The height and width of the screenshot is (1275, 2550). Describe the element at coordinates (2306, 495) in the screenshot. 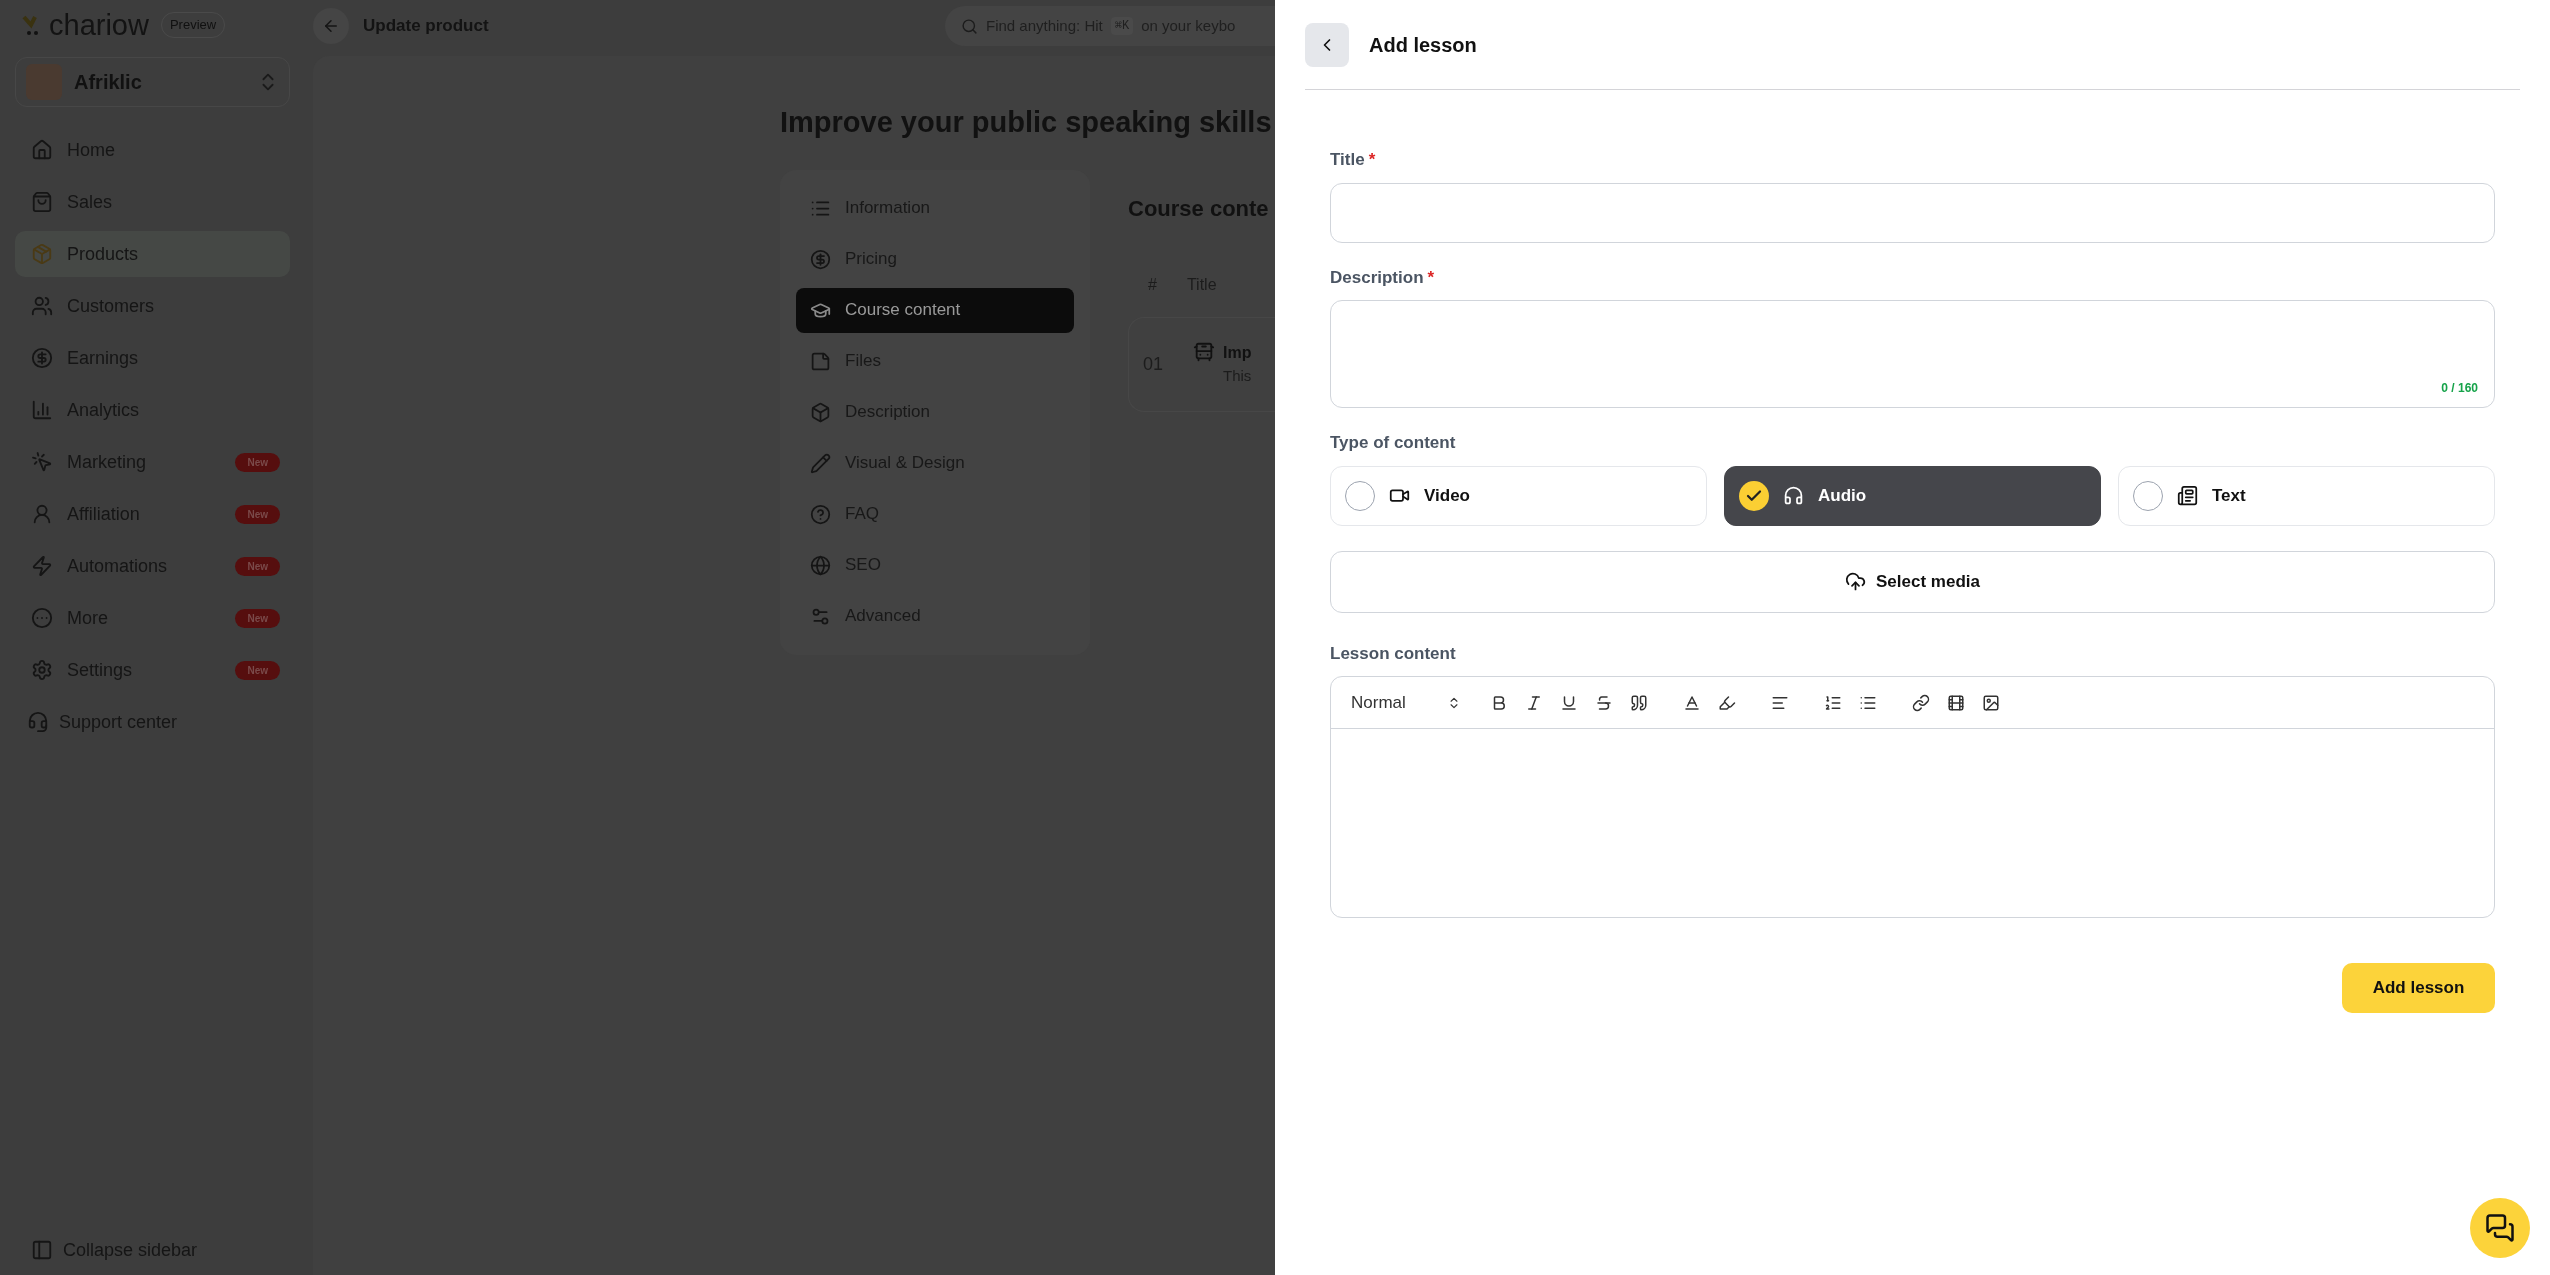

I see `content-type-option: Text` at that location.